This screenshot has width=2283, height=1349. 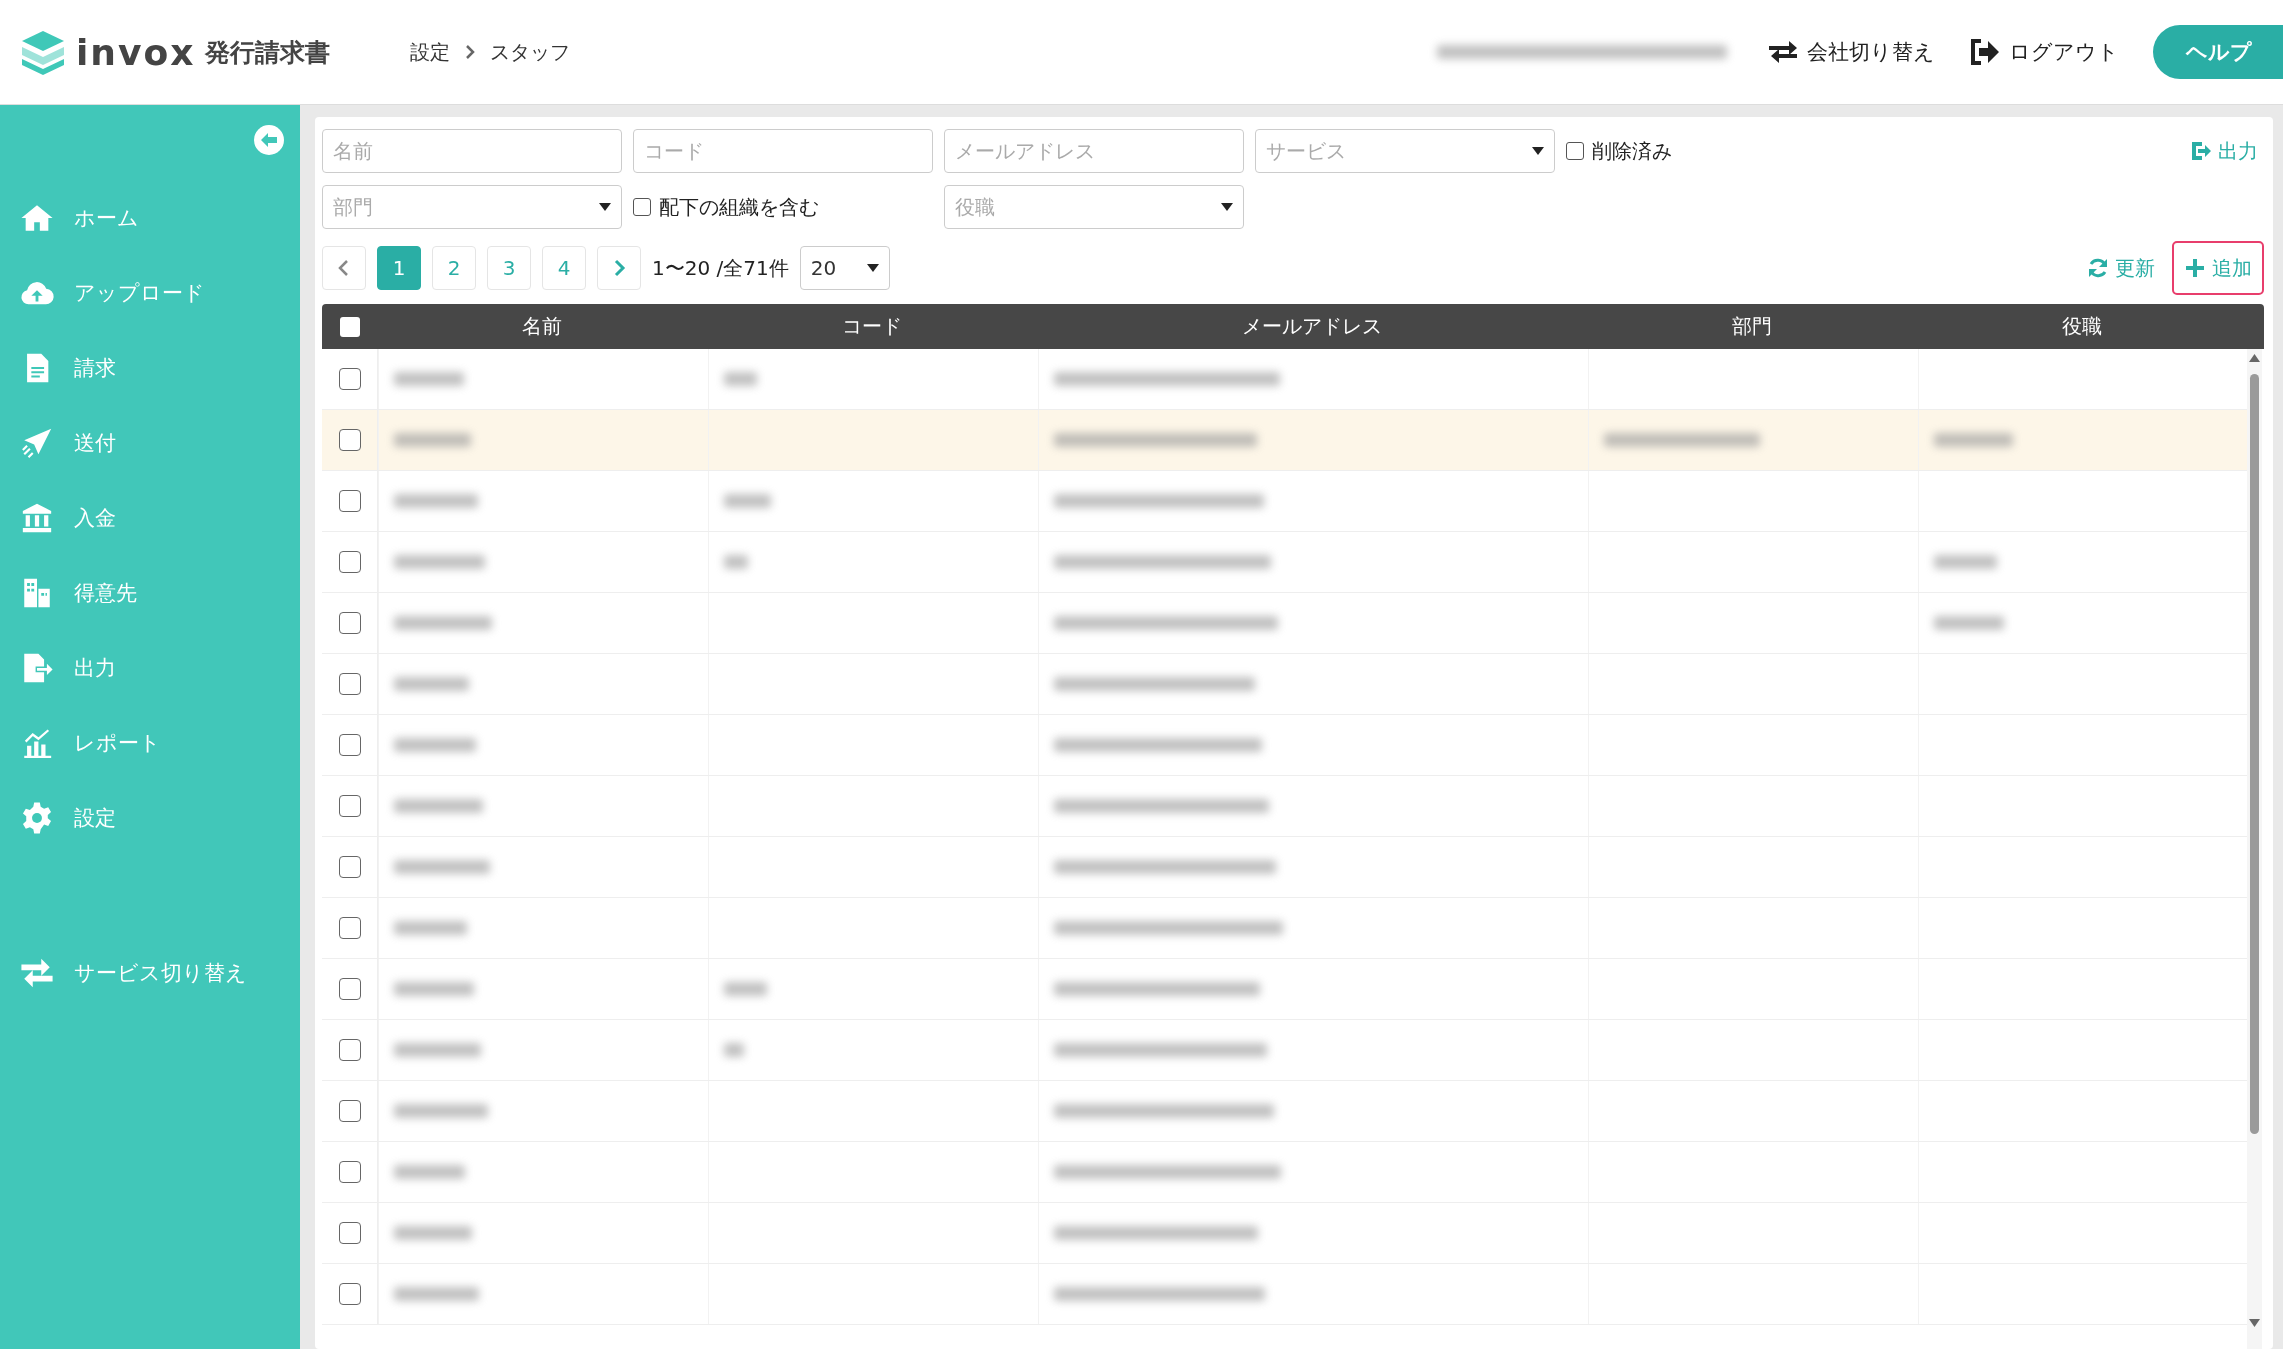 What do you see at coordinates (2254, 358) in the screenshot?
I see `scroll-up-arrow-icon` at bounding box center [2254, 358].